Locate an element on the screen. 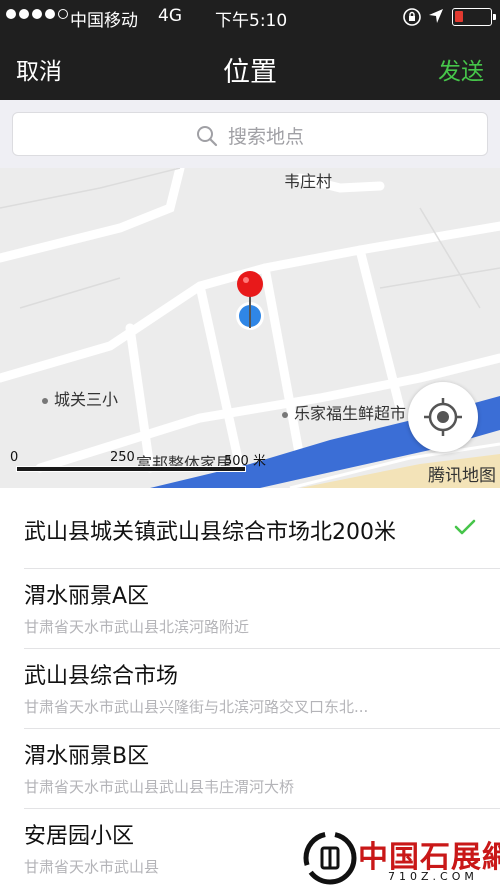 The width and height of the screenshot is (500, 888). scale-mid: 250 is located at coordinates (122, 457).